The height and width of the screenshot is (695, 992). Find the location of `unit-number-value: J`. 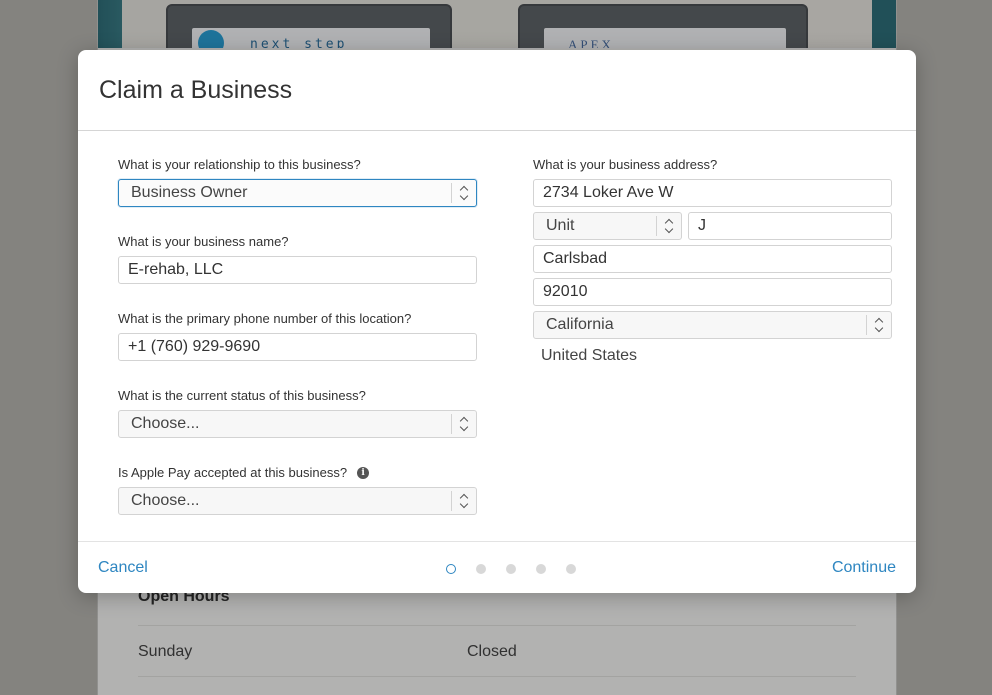

unit-number-value: J is located at coordinates (702, 225).